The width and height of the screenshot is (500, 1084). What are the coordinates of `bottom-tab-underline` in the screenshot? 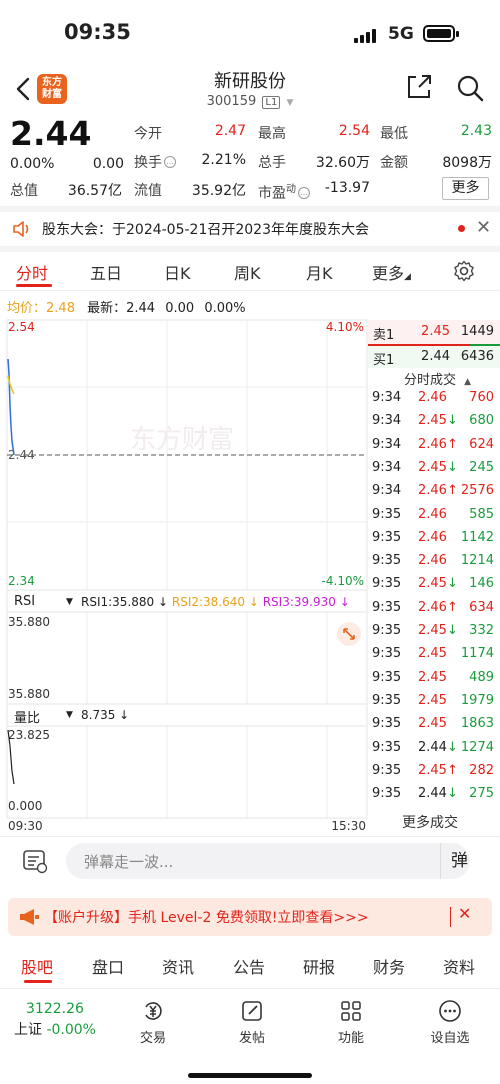 It's located at (38, 981).